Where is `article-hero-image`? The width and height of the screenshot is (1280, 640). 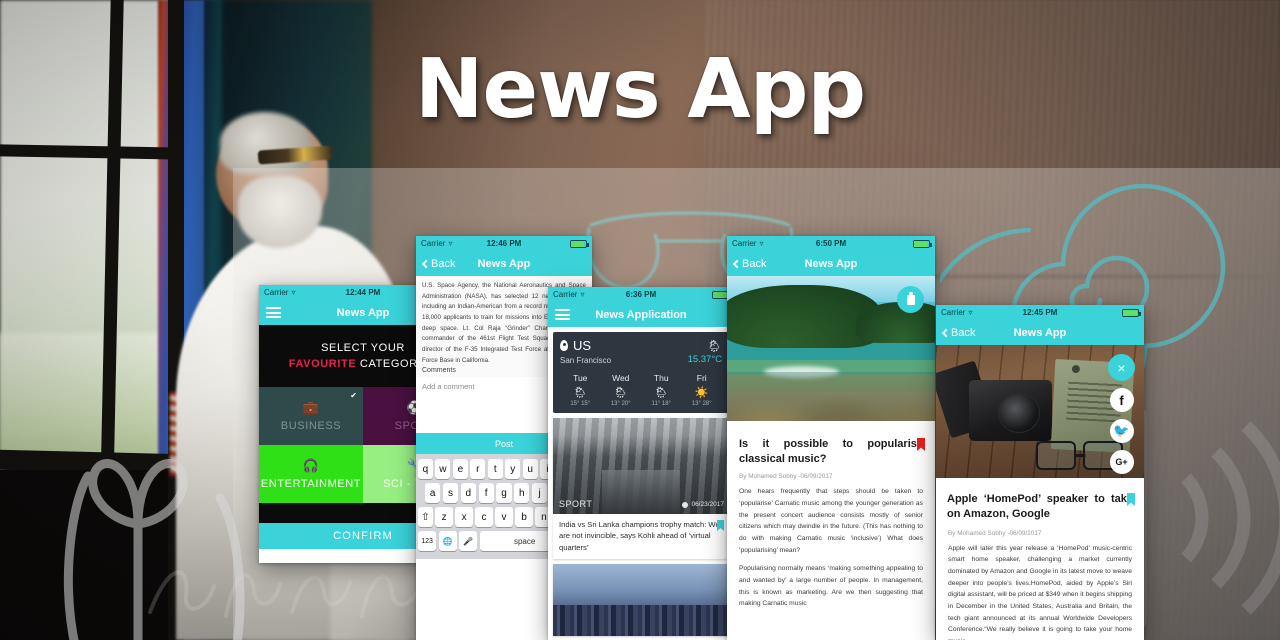 article-hero-image is located at coordinates (831, 348).